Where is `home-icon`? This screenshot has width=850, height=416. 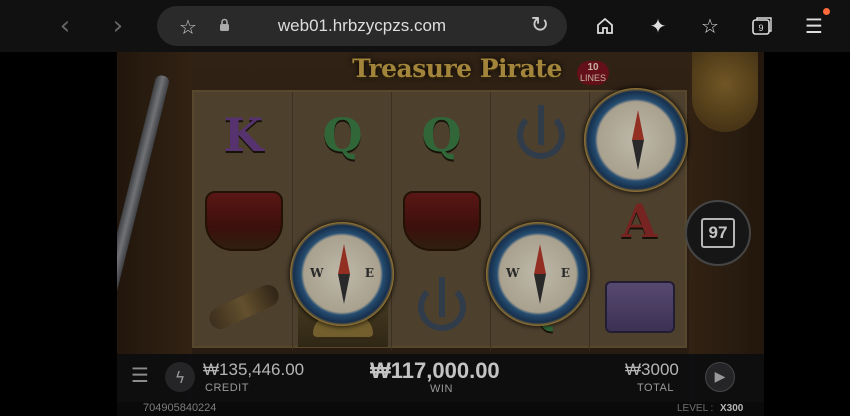 home-icon is located at coordinates (605, 26).